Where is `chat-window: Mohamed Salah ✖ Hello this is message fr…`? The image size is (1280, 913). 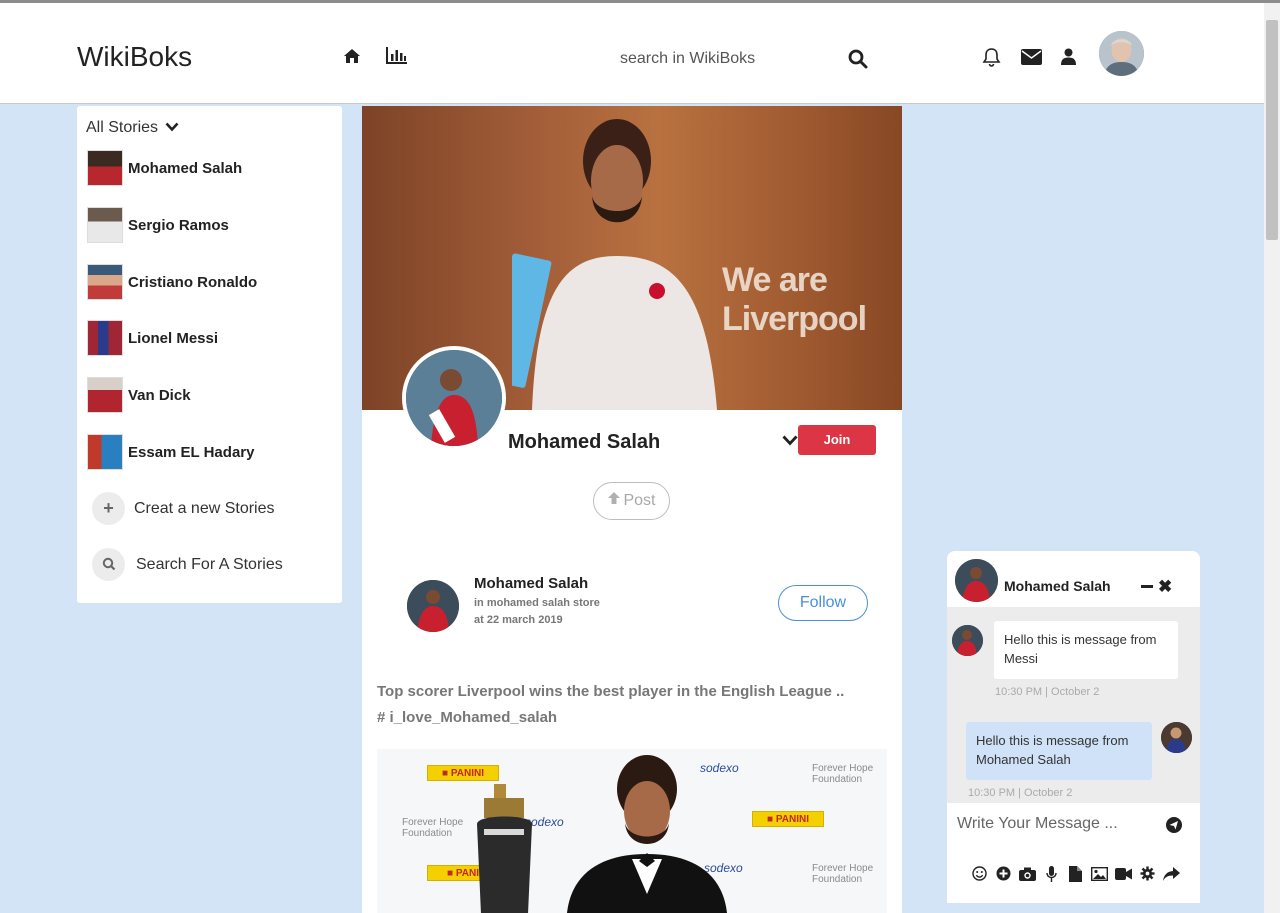 chat-window: Mohamed Salah ✖ Hello this is message fr… is located at coordinates (1073, 727).